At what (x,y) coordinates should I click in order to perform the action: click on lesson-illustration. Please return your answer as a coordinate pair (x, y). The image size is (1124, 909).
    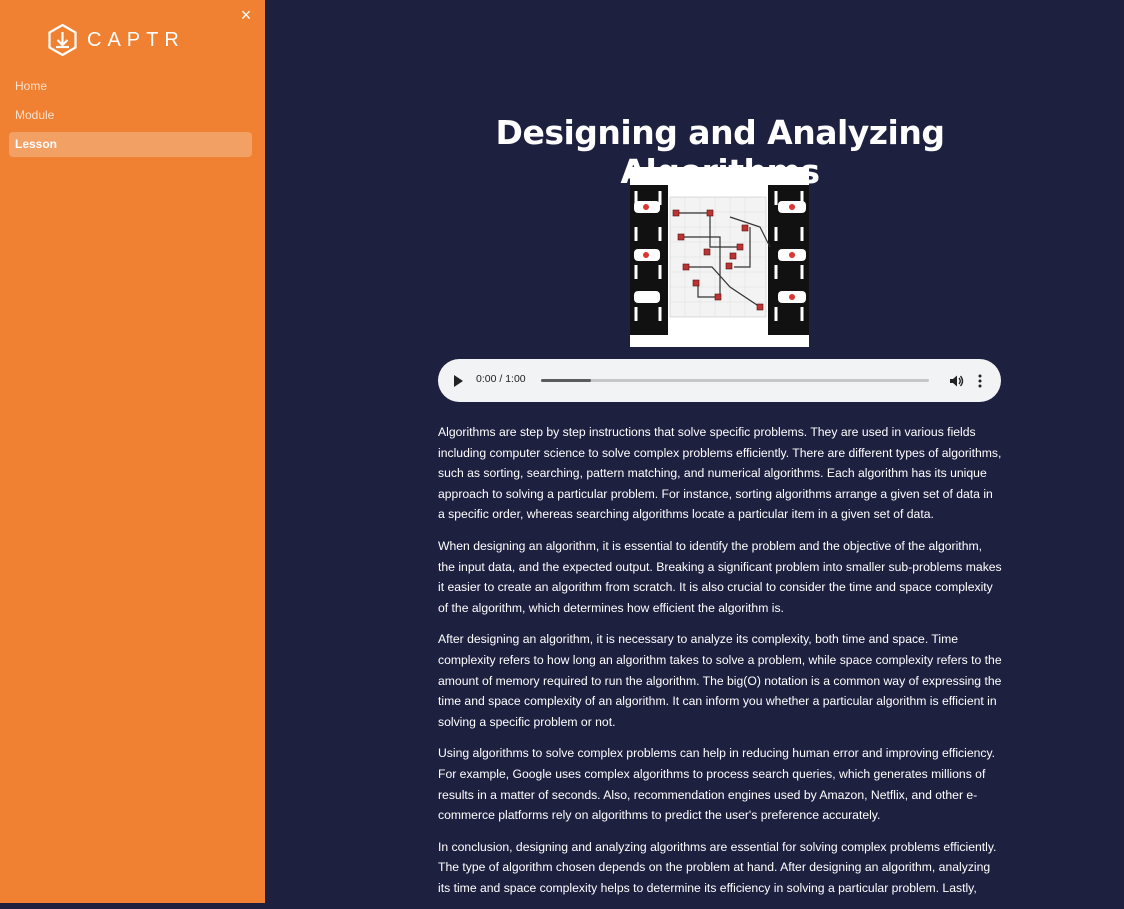
    Looking at the image, I should click on (719, 257).